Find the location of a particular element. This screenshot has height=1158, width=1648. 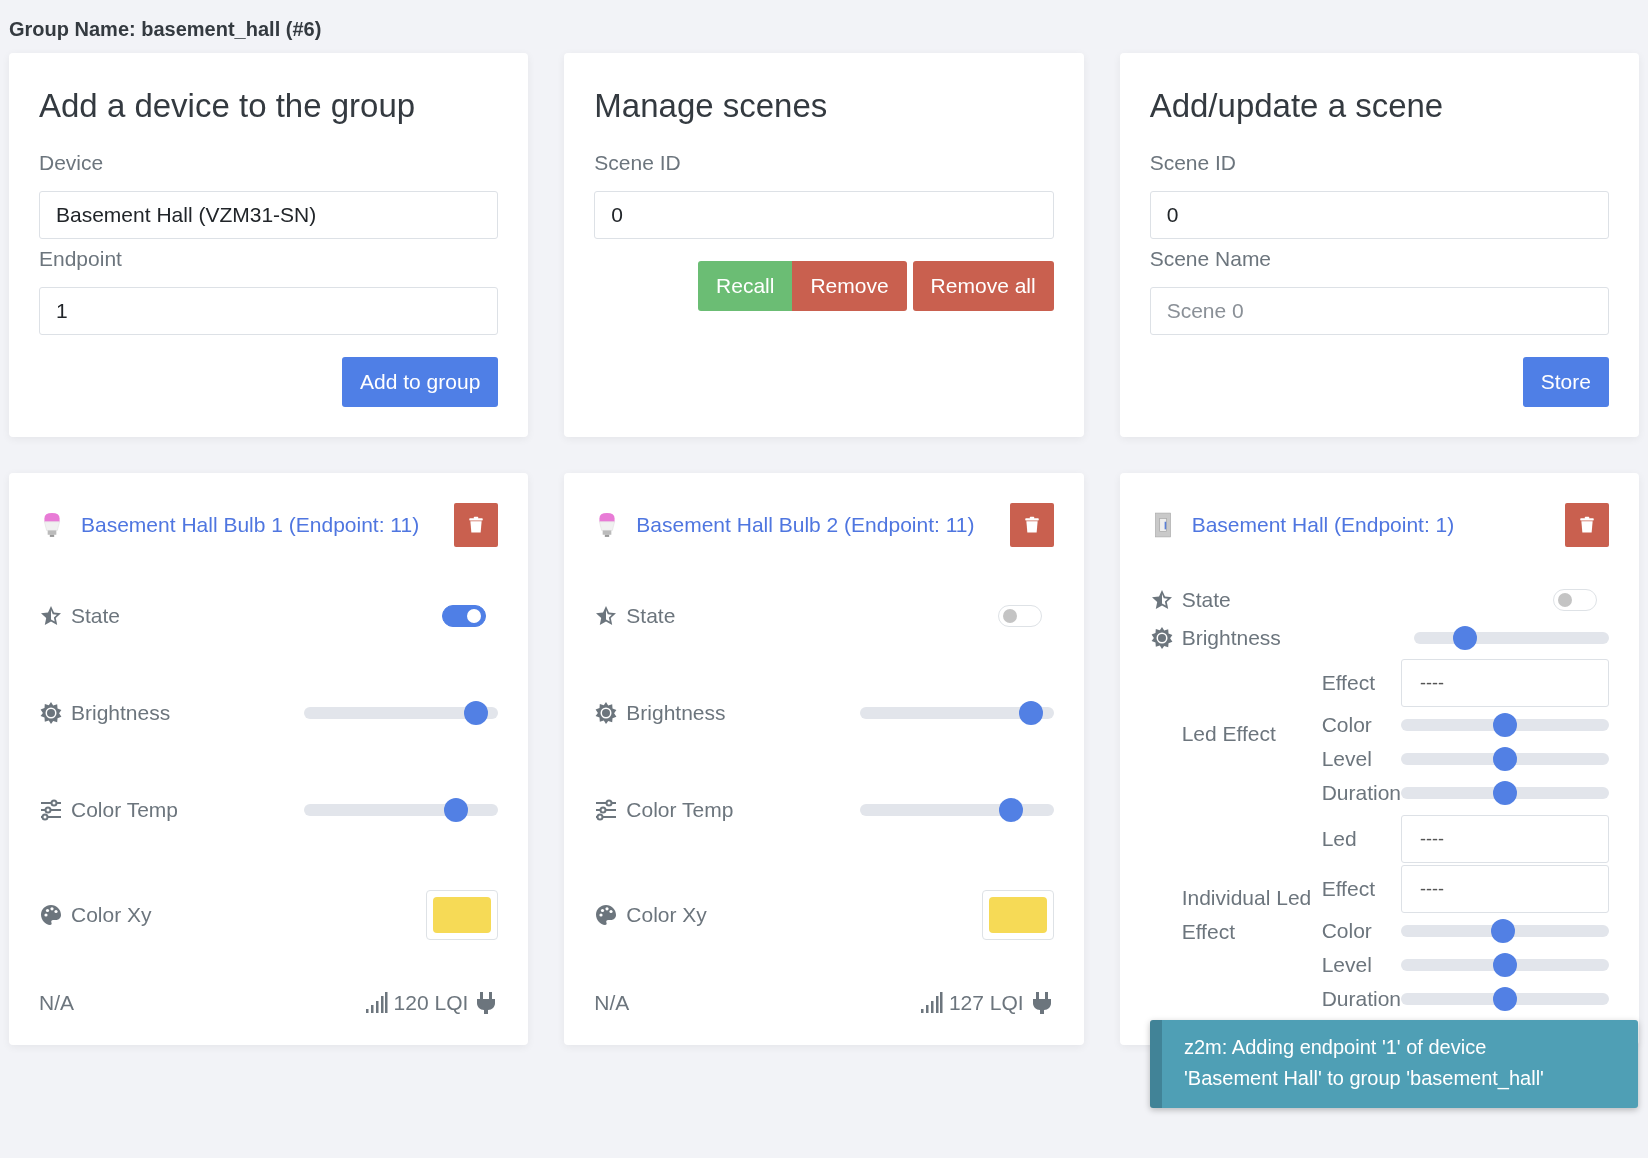

card-title: Add/update a scene is located at coordinates (1296, 106).